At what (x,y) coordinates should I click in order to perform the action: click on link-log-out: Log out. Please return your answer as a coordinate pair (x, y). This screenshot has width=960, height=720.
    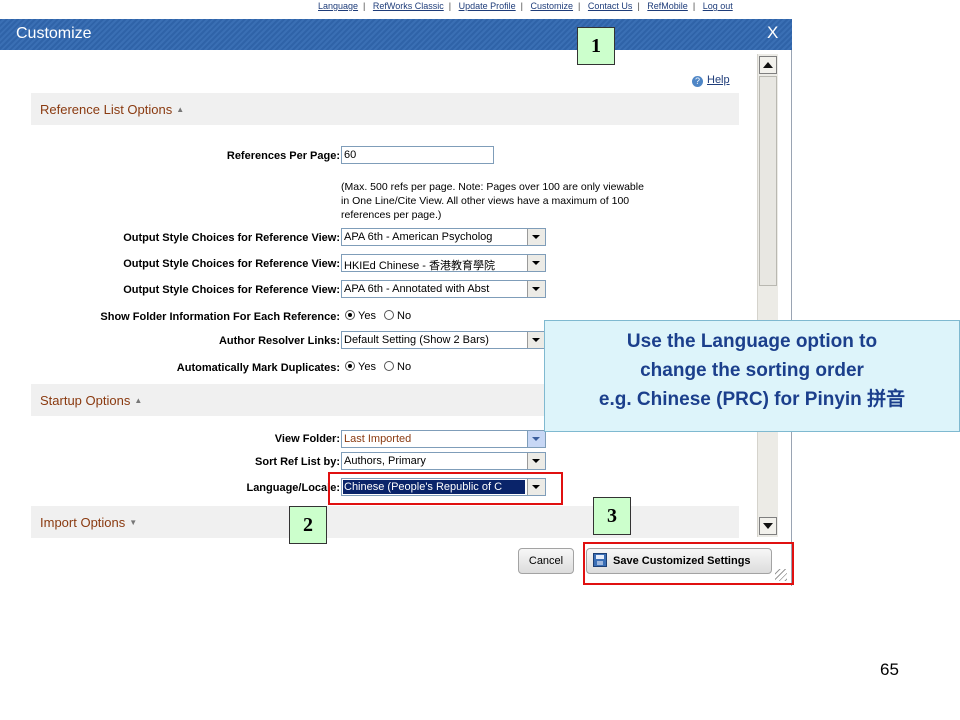
    Looking at the image, I should click on (718, 6).